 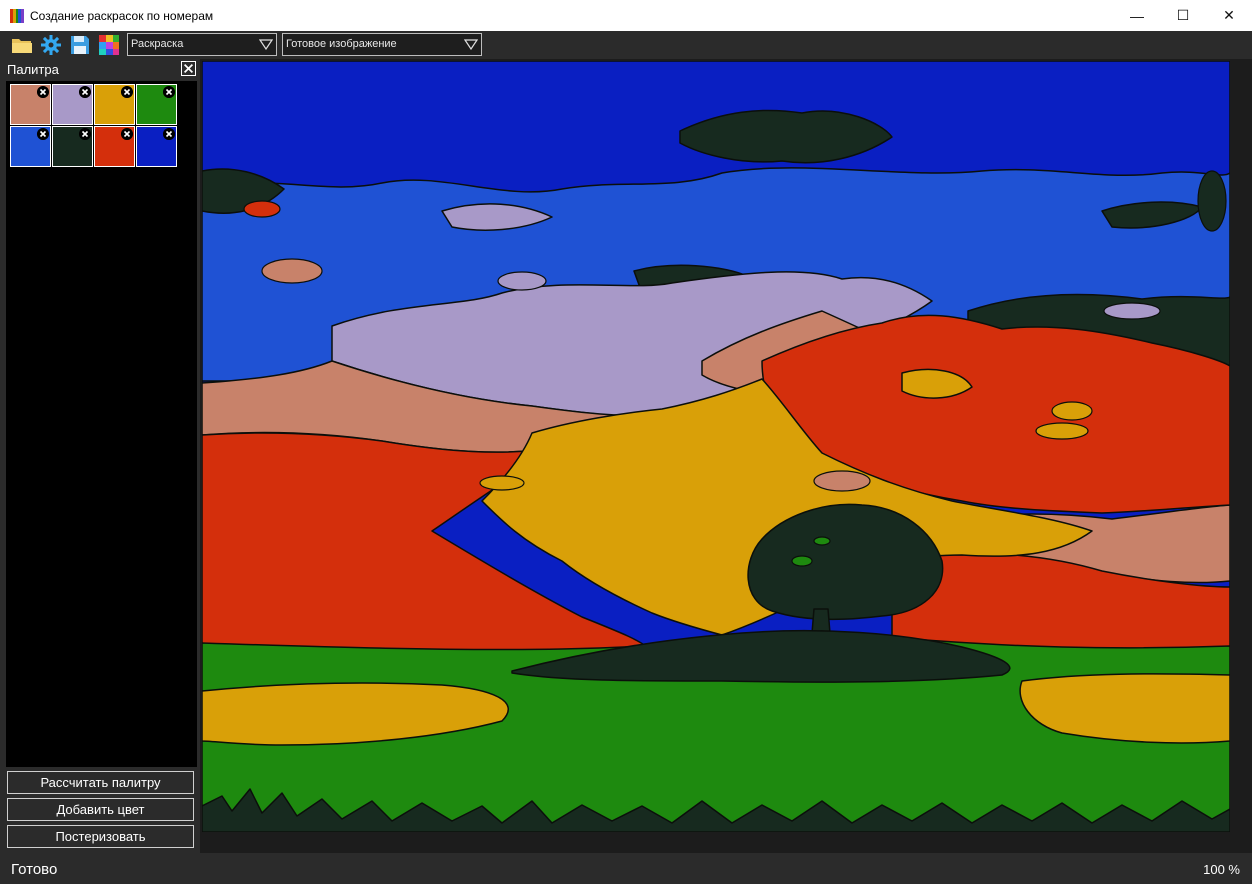 I want to click on palette-swatch-area, so click(x=101, y=424).